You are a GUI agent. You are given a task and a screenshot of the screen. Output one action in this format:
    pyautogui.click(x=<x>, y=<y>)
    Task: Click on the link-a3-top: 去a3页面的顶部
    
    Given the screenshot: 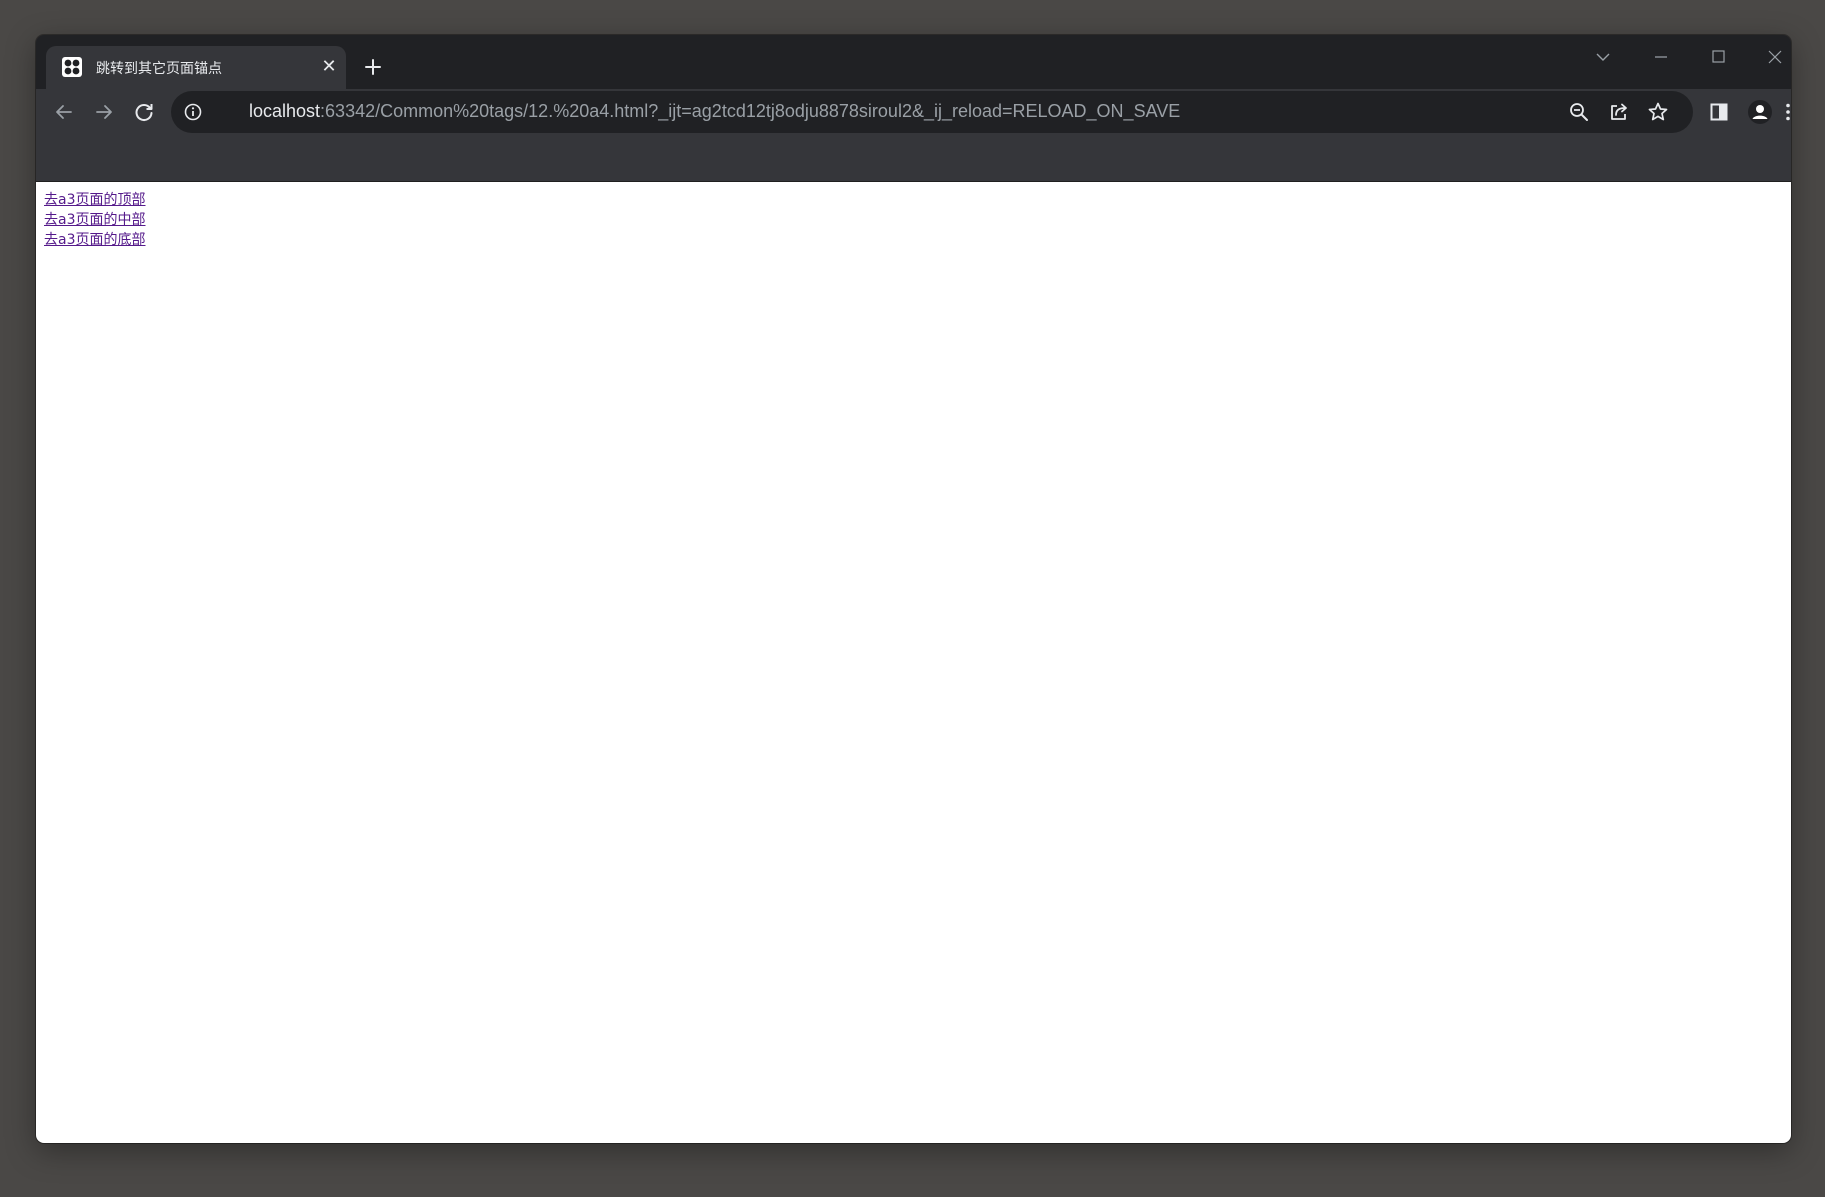 What is the action you would take?
    pyautogui.click(x=95, y=200)
    